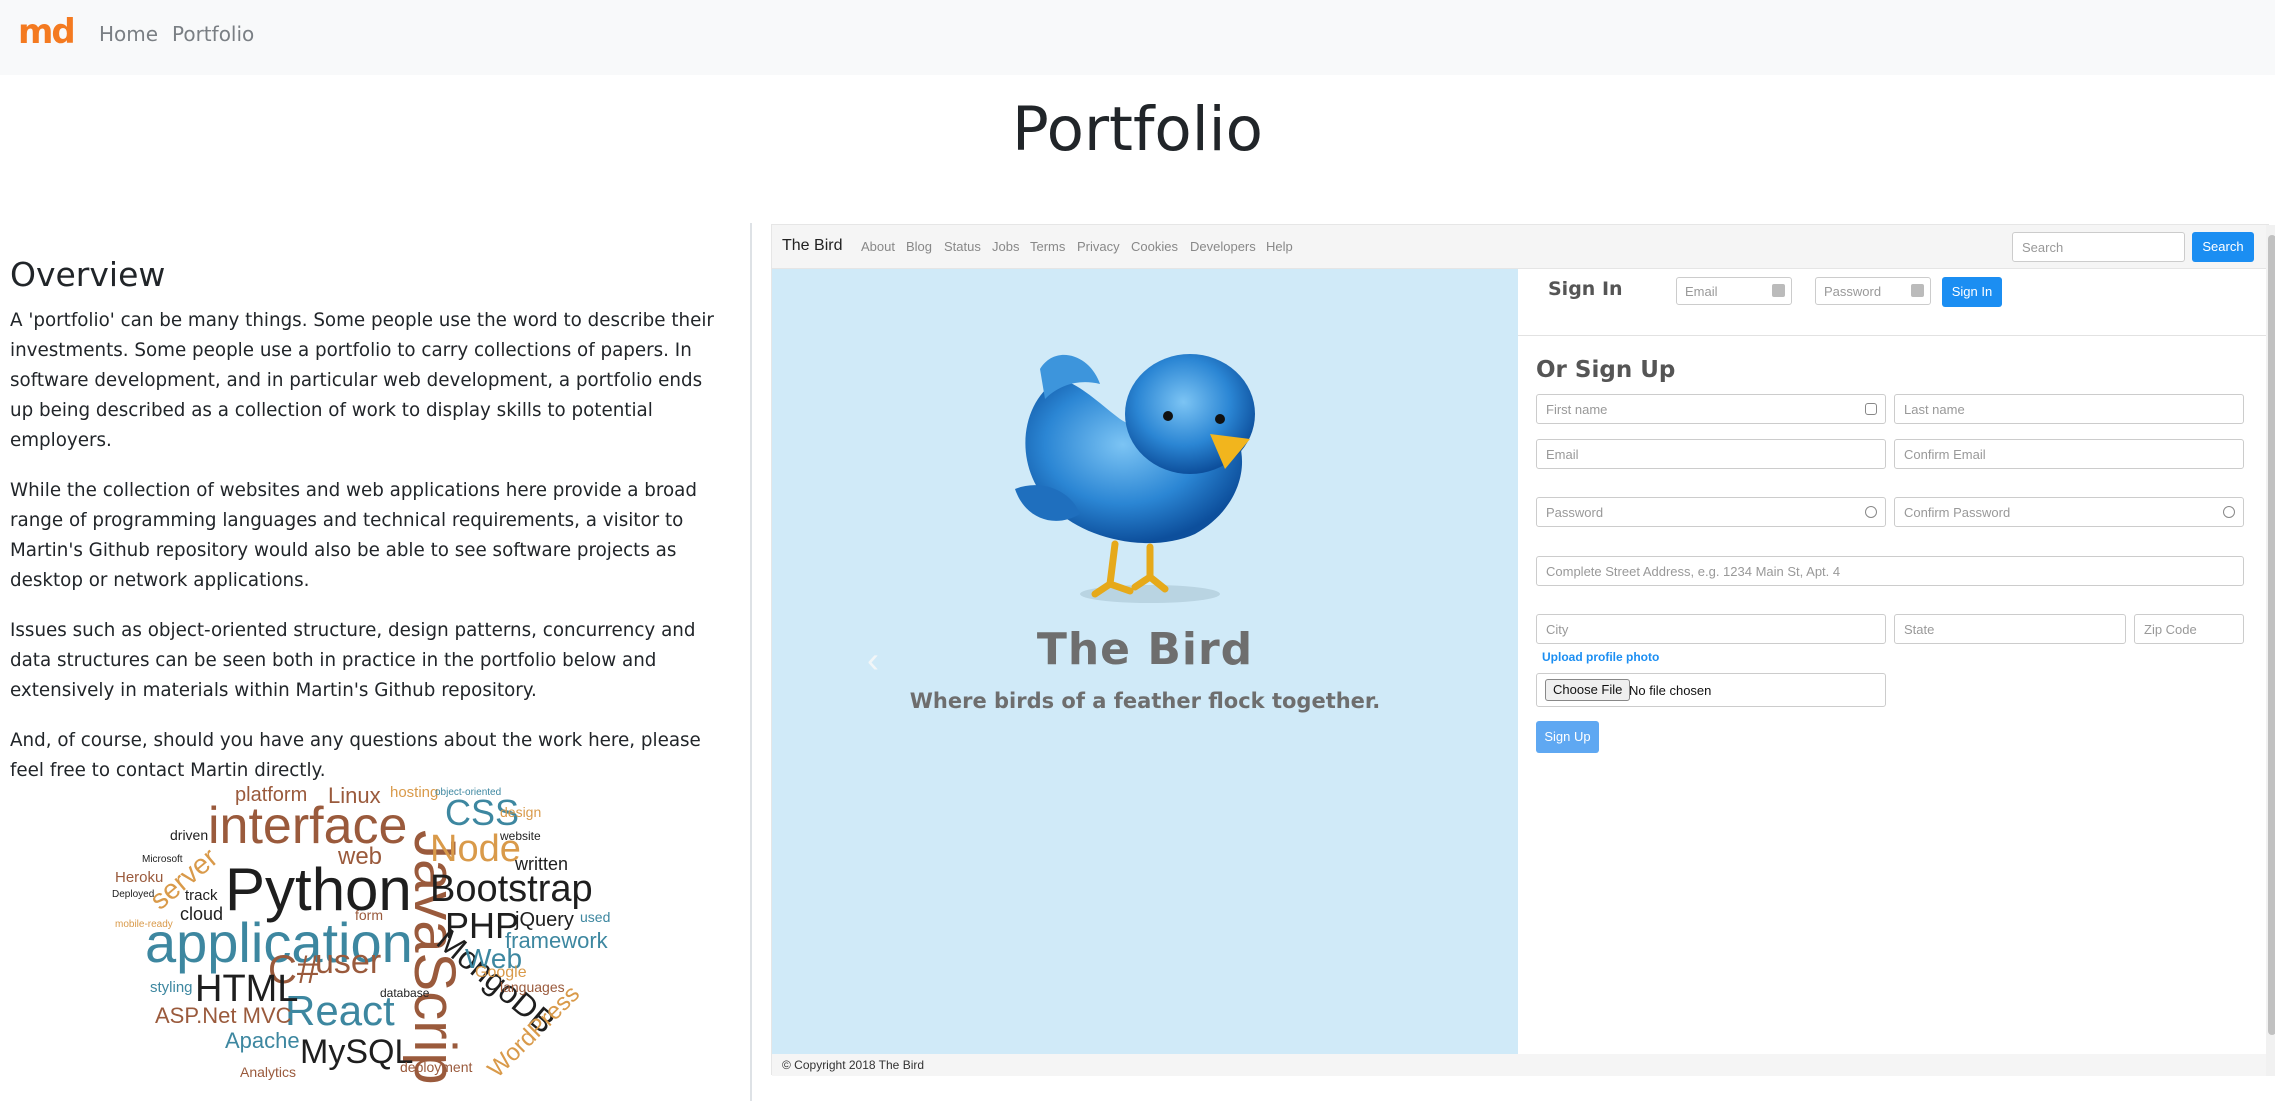 The width and height of the screenshot is (2275, 1101). I want to click on signin-title: Sign In, so click(1585, 289).